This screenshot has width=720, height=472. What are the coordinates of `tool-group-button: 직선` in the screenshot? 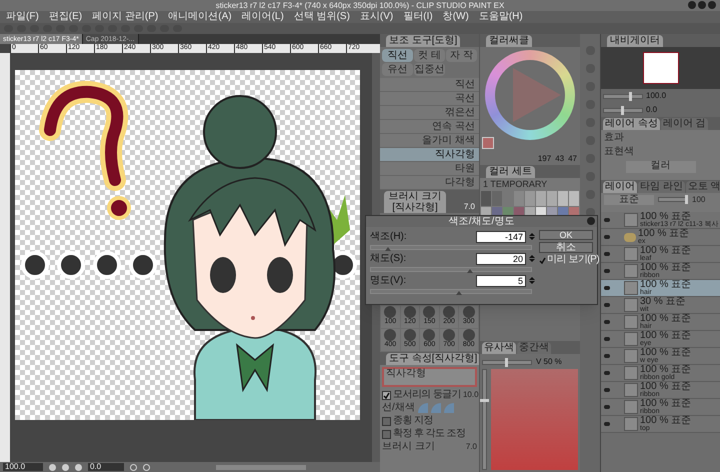 It's located at (397, 55).